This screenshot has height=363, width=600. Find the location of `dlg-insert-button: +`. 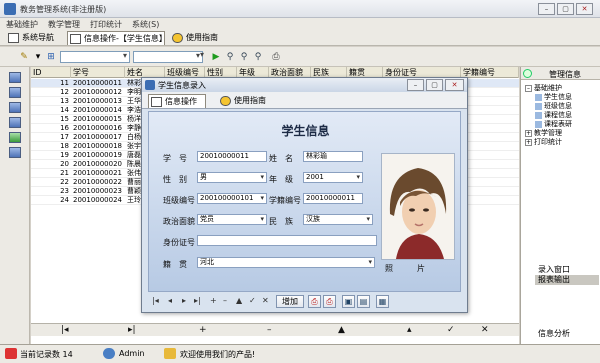

dlg-insert-button: + is located at coordinates (213, 300).